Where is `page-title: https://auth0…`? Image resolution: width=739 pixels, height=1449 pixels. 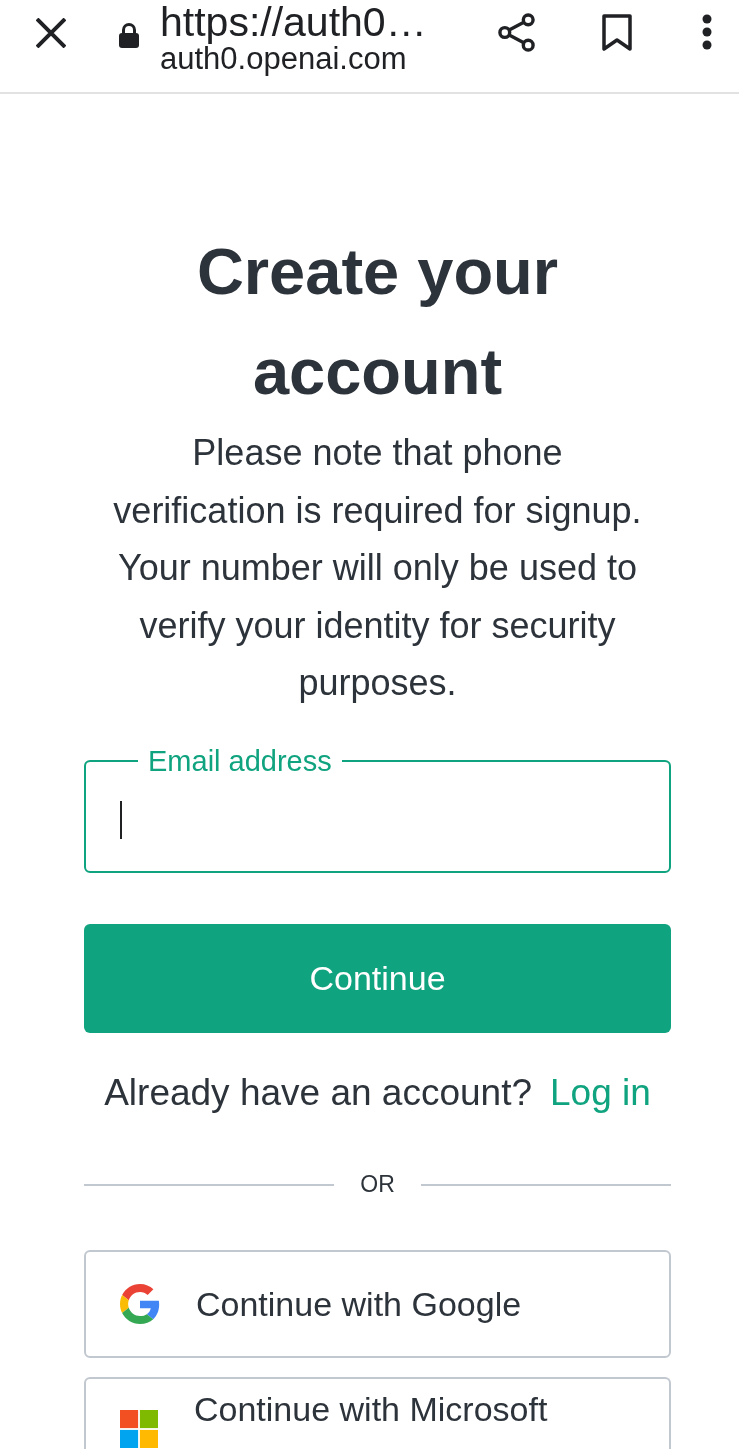 page-title: https://auth0… is located at coordinates (293, 22).